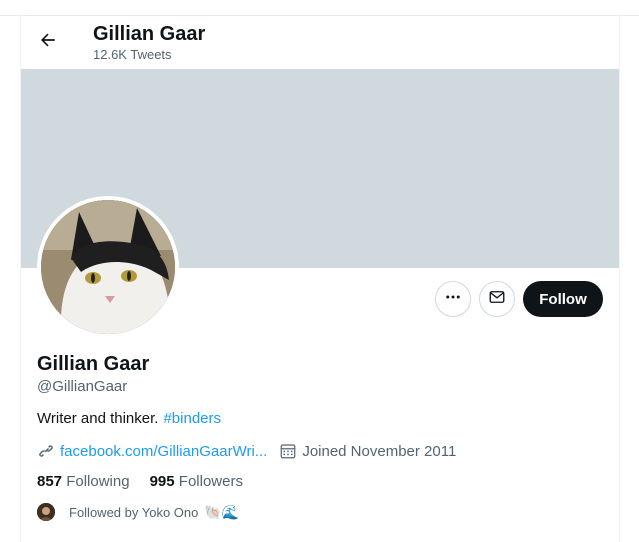 The image size is (639, 542). Describe the element at coordinates (210, 481) in the screenshot. I see `followers-label: Followers` at that location.